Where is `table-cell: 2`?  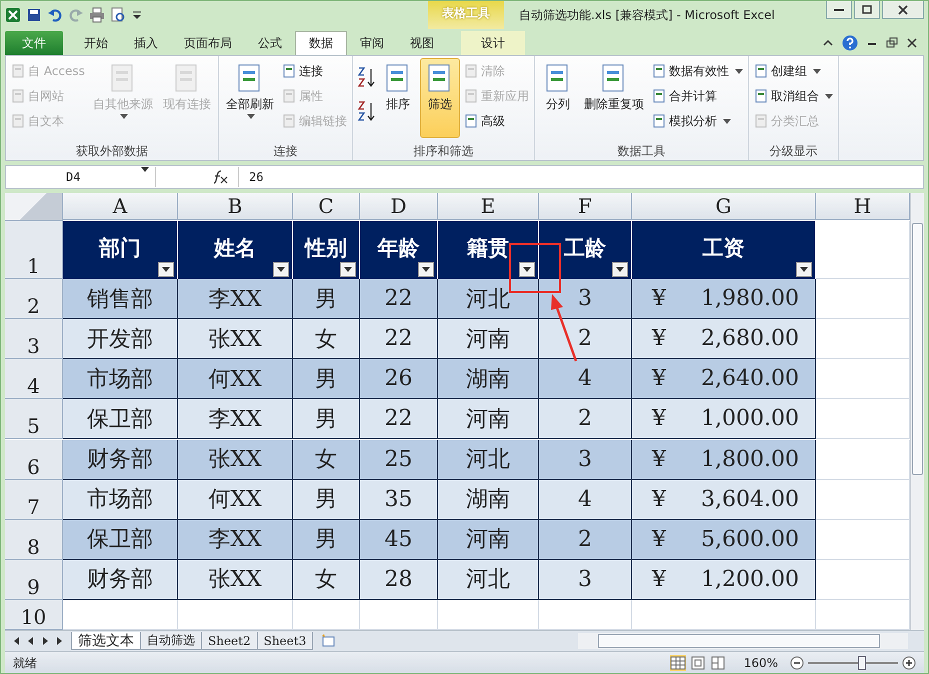
table-cell: 2 is located at coordinates (585, 339).